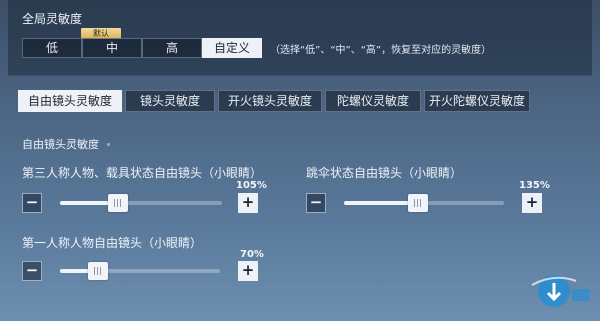  I want to click on global-sensitivity-title: 全局灵敏度, so click(52, 19).